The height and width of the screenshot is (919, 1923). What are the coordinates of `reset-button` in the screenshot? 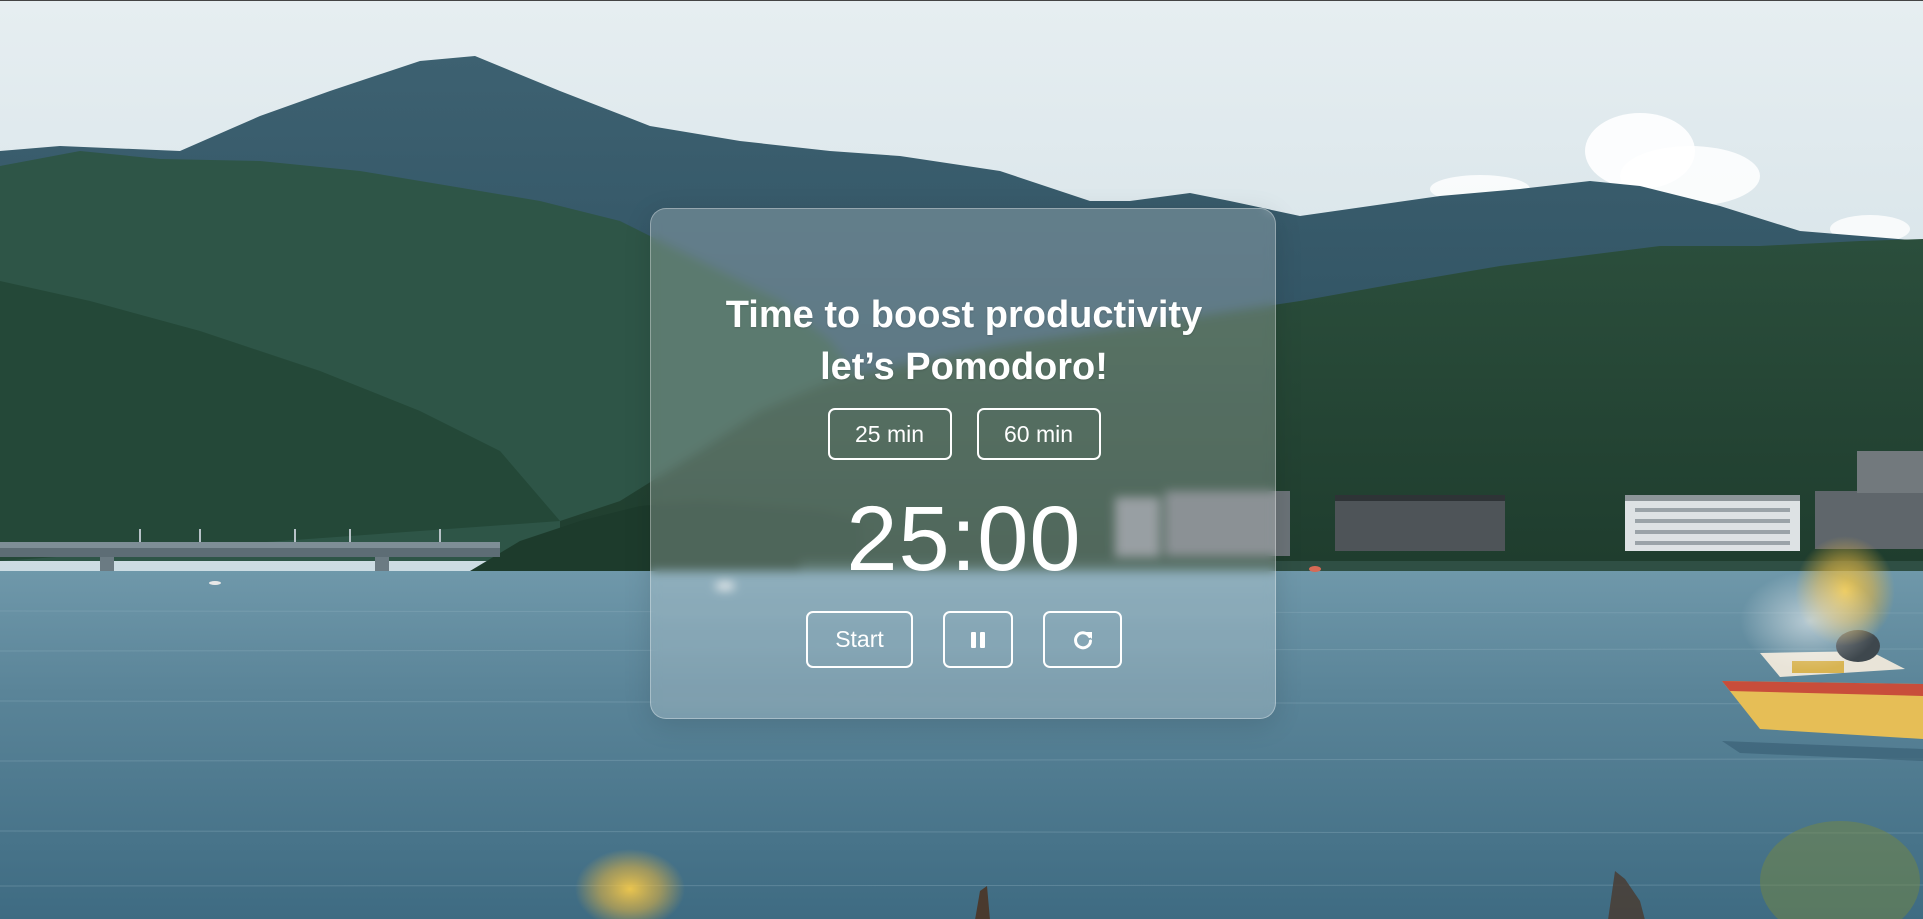 It's located at (1082, 639).